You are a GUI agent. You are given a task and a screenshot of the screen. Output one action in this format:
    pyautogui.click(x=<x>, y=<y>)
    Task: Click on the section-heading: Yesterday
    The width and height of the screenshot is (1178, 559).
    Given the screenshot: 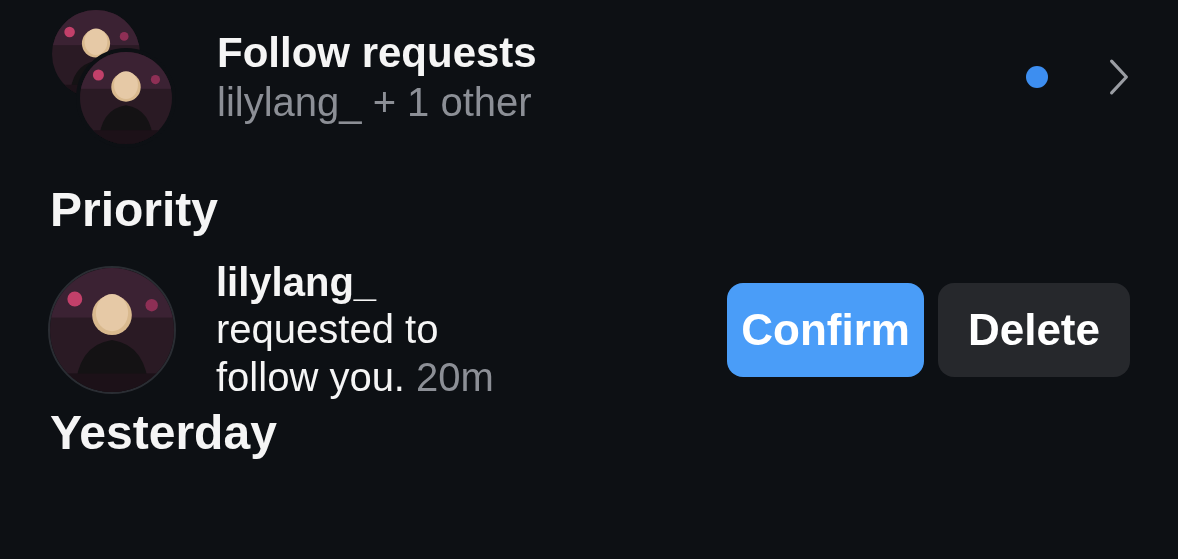 What is the action you would take?
    pyautogui.click(x=164, y=432)
    